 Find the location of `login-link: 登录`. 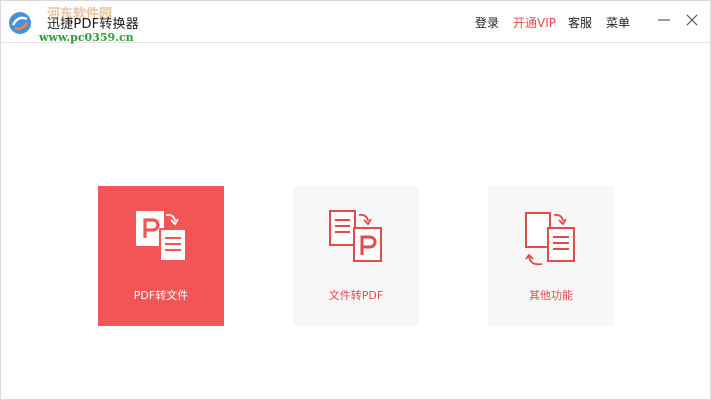

login-link: 登录 is located at coordinates (487, 22).